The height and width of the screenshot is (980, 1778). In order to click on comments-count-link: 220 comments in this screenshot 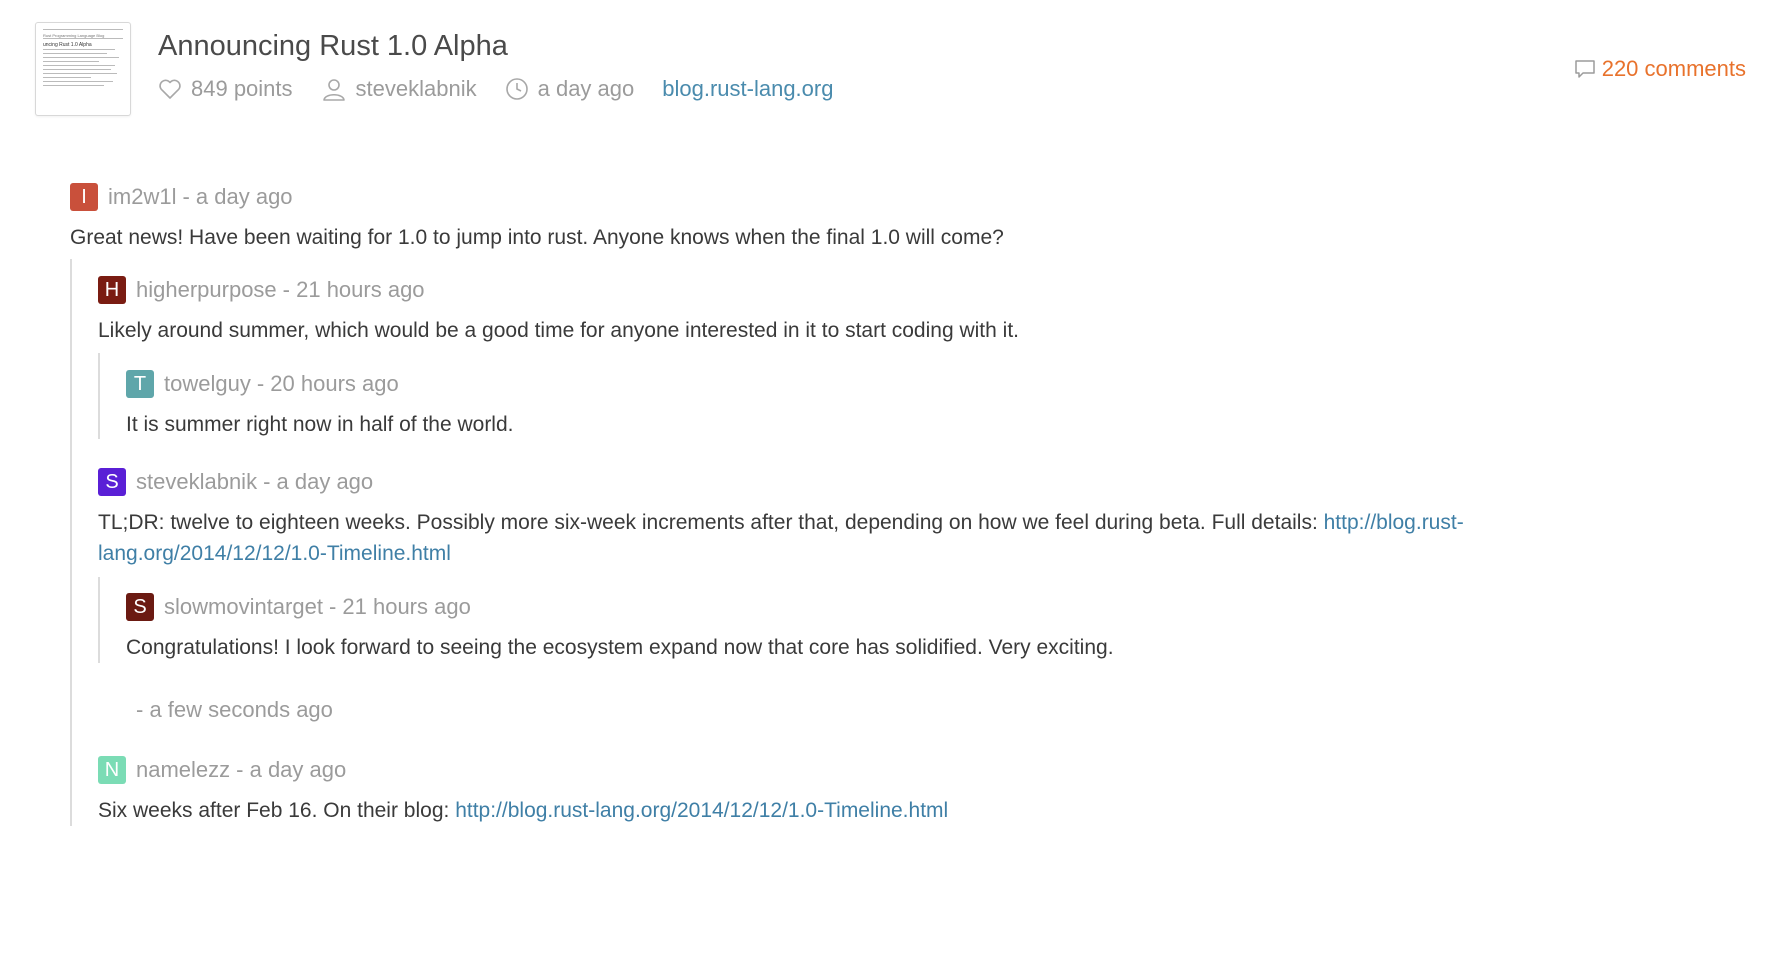, I will do `click(1660, 69)`.